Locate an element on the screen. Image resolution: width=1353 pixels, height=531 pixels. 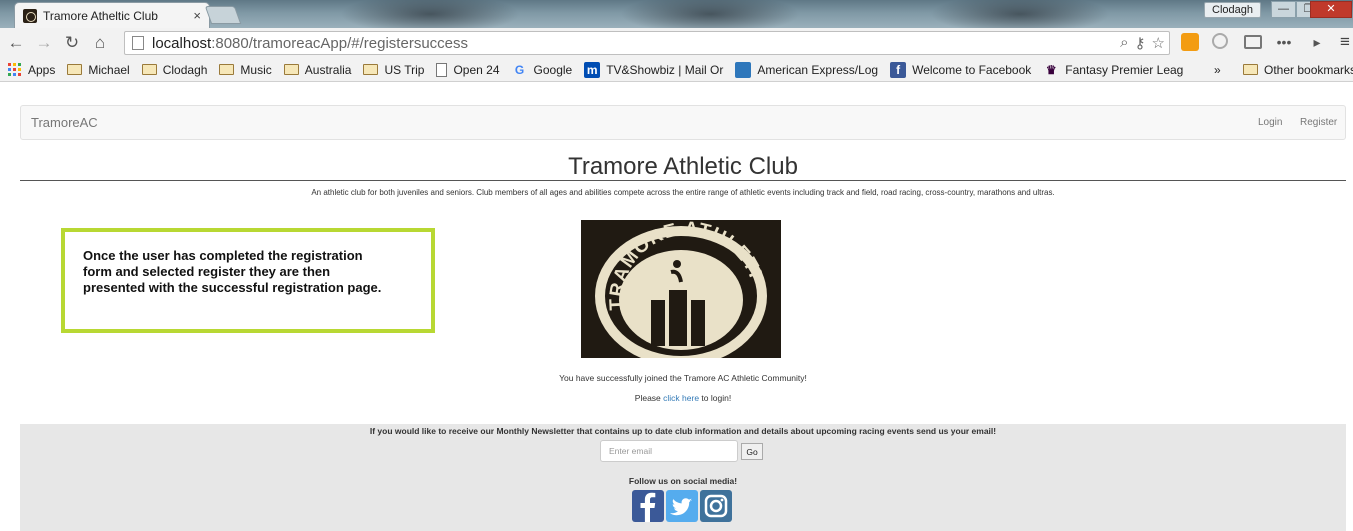
premier-league-icon: ♛ is located at coordinates (1051, 69).